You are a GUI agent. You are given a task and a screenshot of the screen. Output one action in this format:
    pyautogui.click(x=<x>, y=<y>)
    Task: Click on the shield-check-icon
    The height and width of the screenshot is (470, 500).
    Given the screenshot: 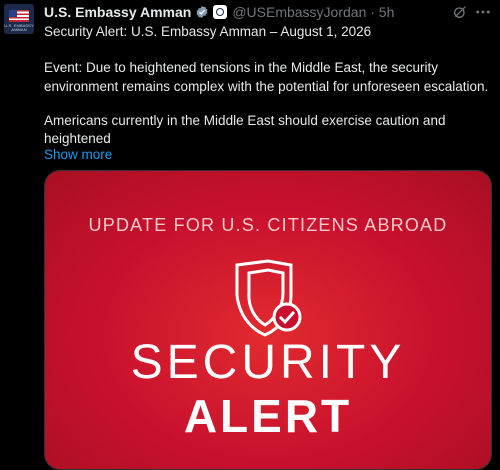 What is the action you would take?
    pyautogui.click(x=268, y=298)
    